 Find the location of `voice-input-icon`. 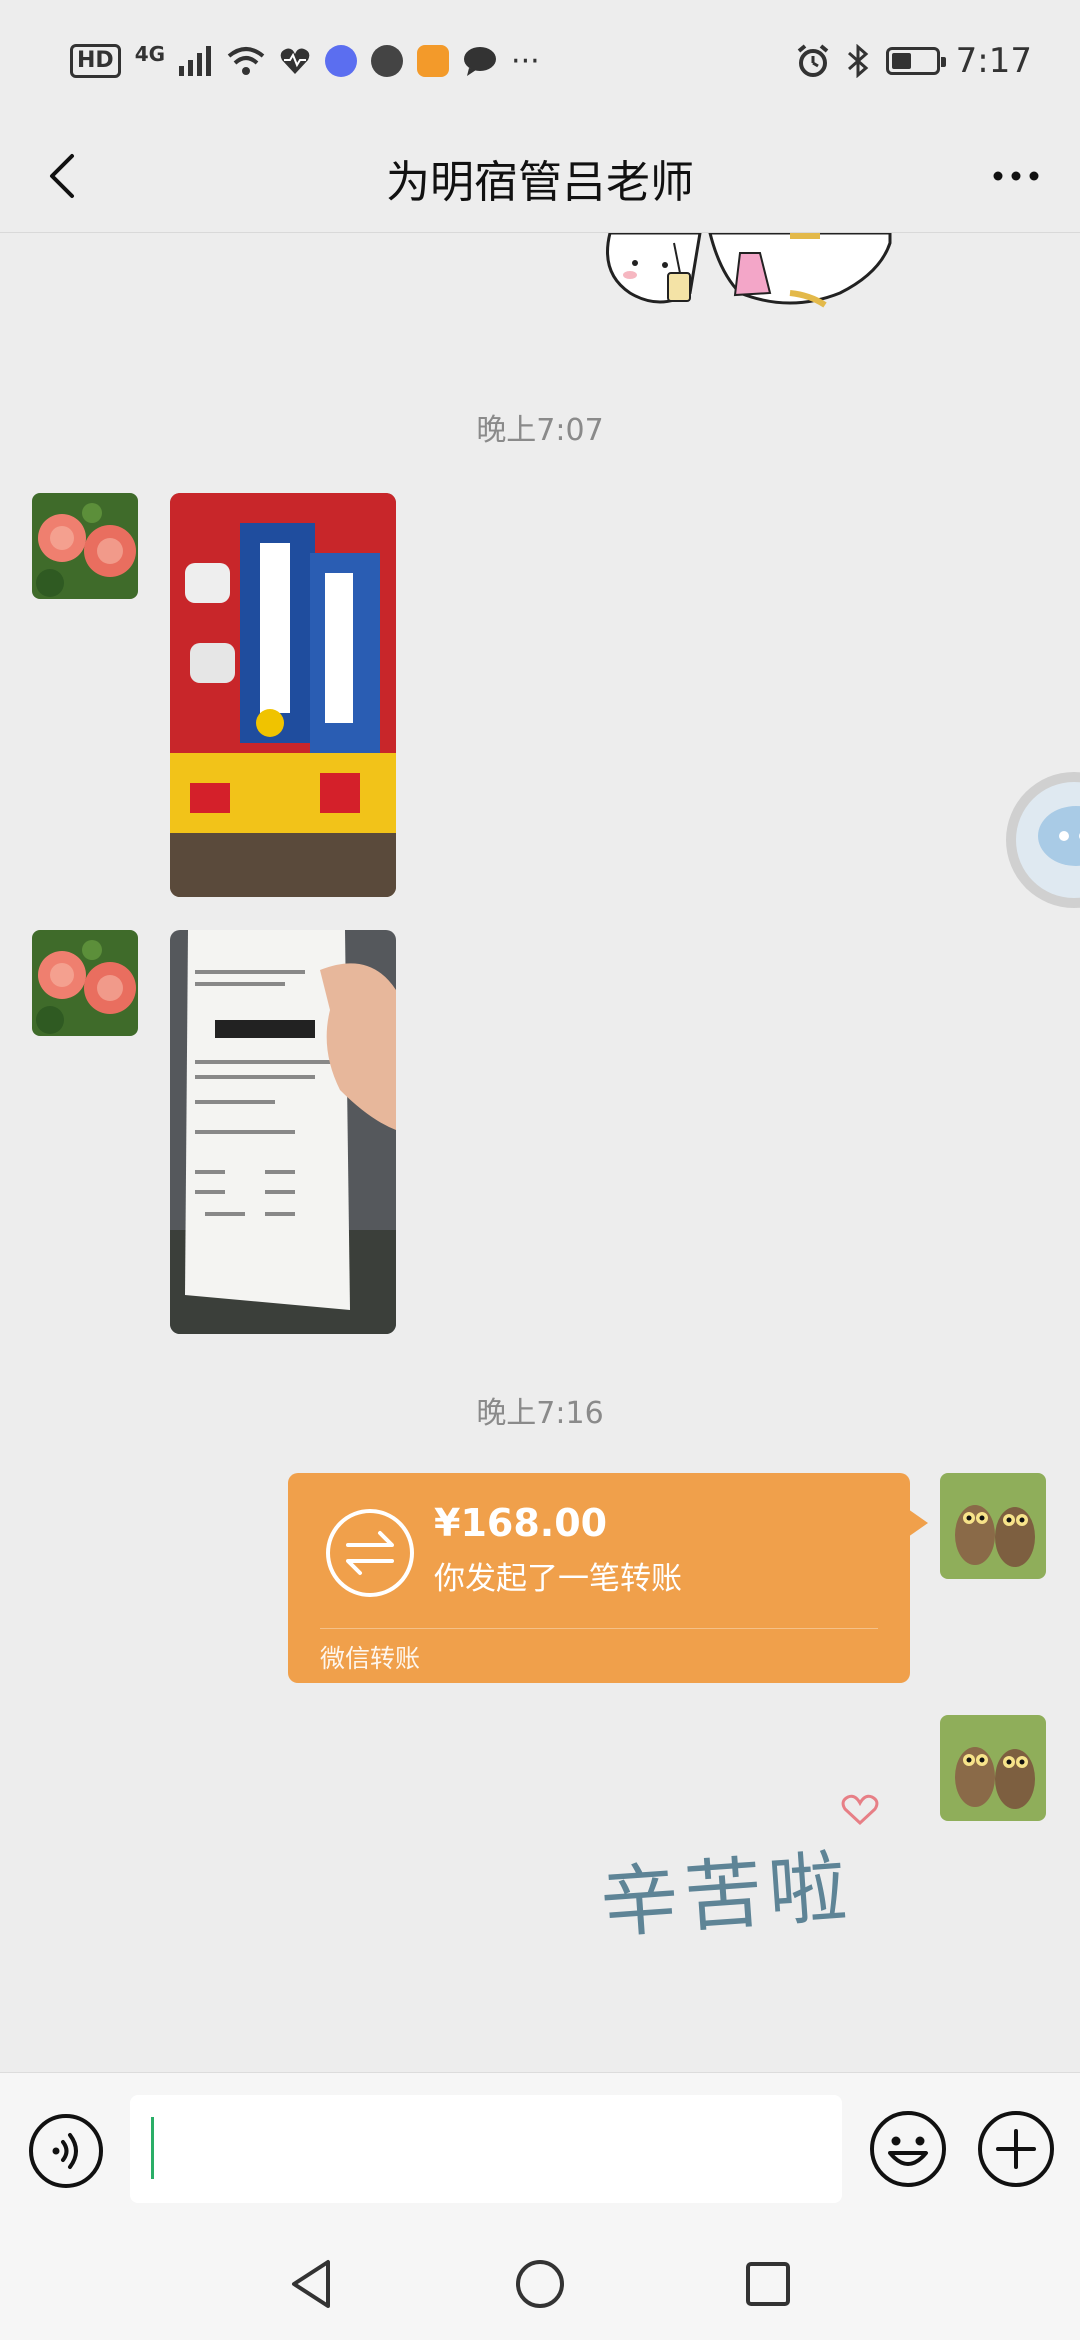

voice-input-icon is located at coordinates (66, 2151).